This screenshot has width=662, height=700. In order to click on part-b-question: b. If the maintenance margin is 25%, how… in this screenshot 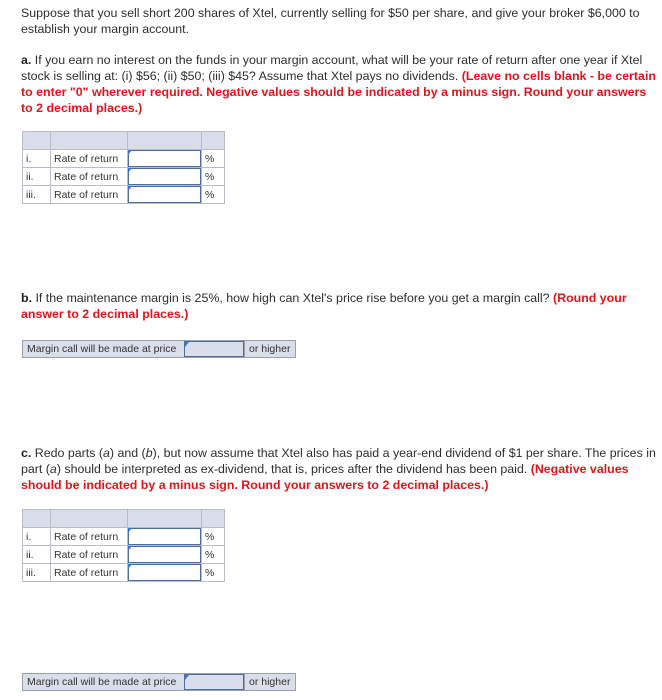, I will do `click(339, 306)`.